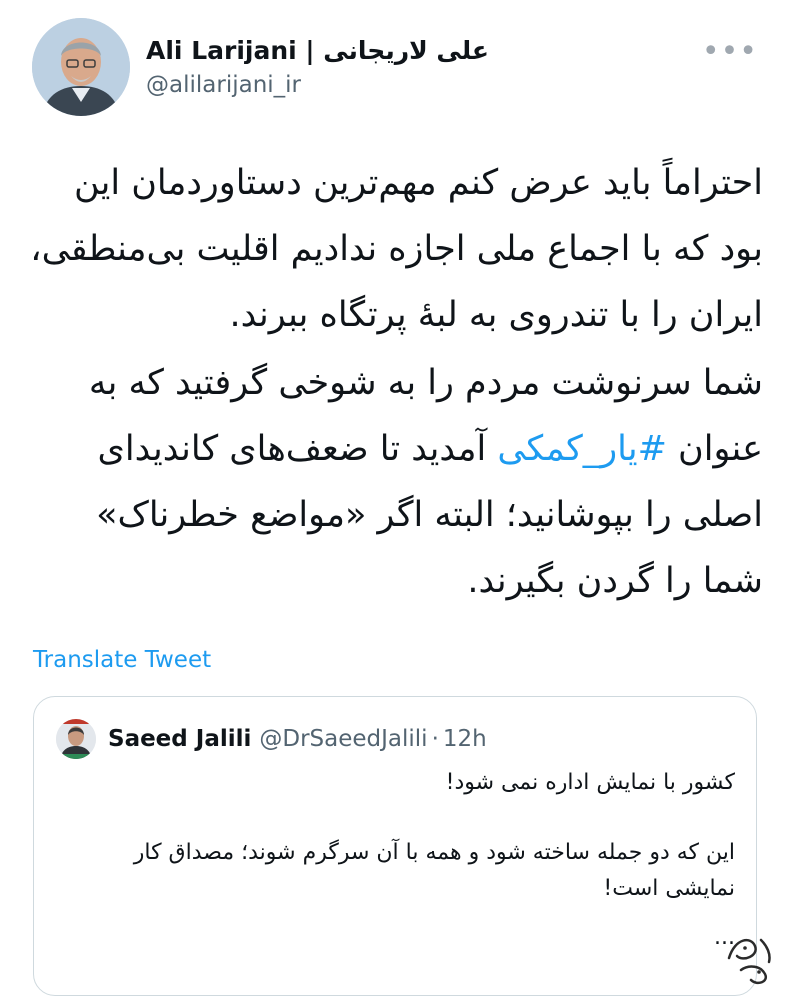 The image size is (791, 1006). What do you see at coordinates (122, 660) in the screenshot?
I see `translate-tweet-link: Translate Tweet` at bounding box center [122, 660].